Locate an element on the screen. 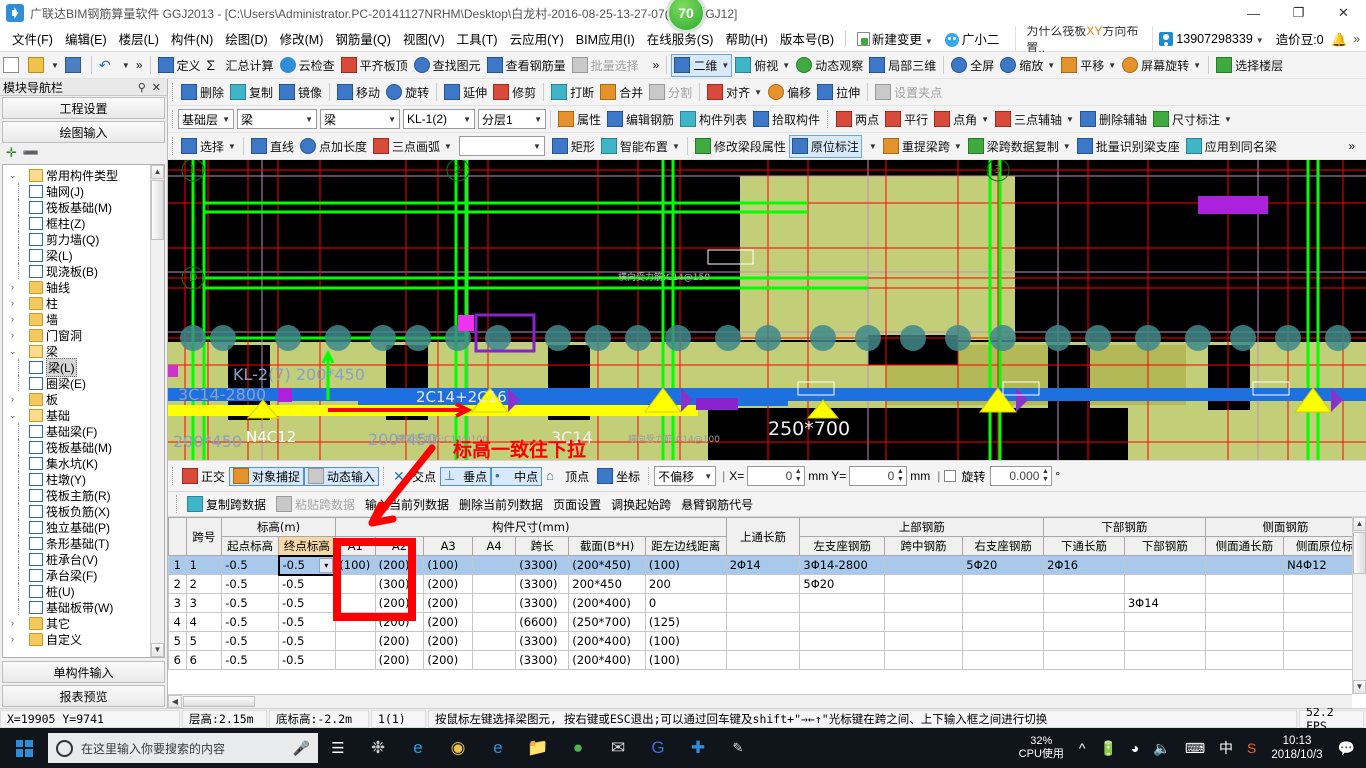  in-situ-dropdown: ▼ is located at coordinates (871, 146).